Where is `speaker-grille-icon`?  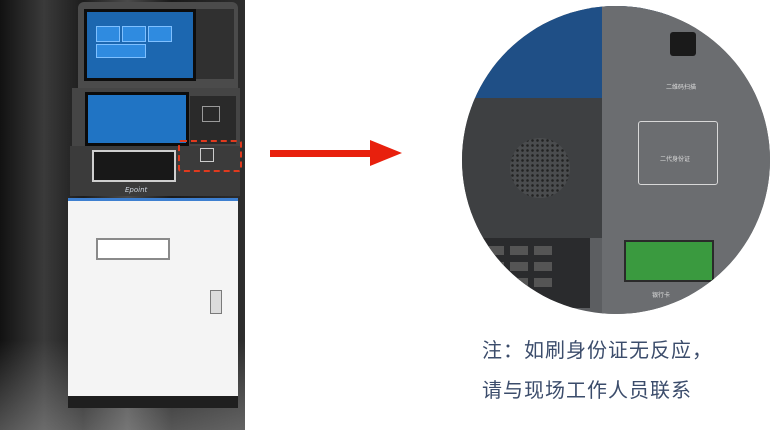 speaker-grille-icon is located at coordinates (540, 168).